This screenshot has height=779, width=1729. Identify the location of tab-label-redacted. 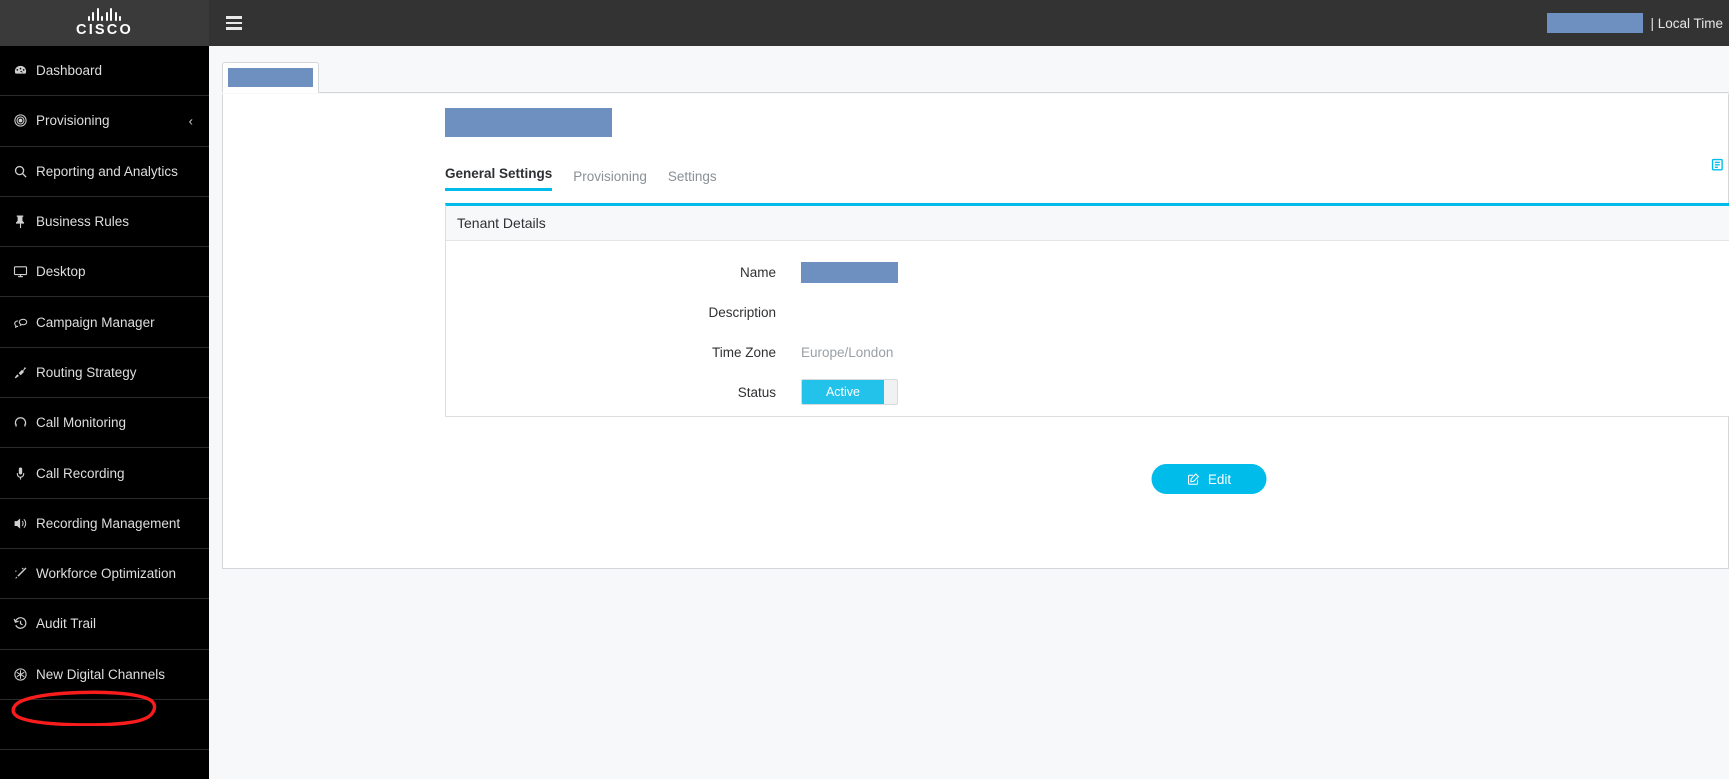
(270, 77).